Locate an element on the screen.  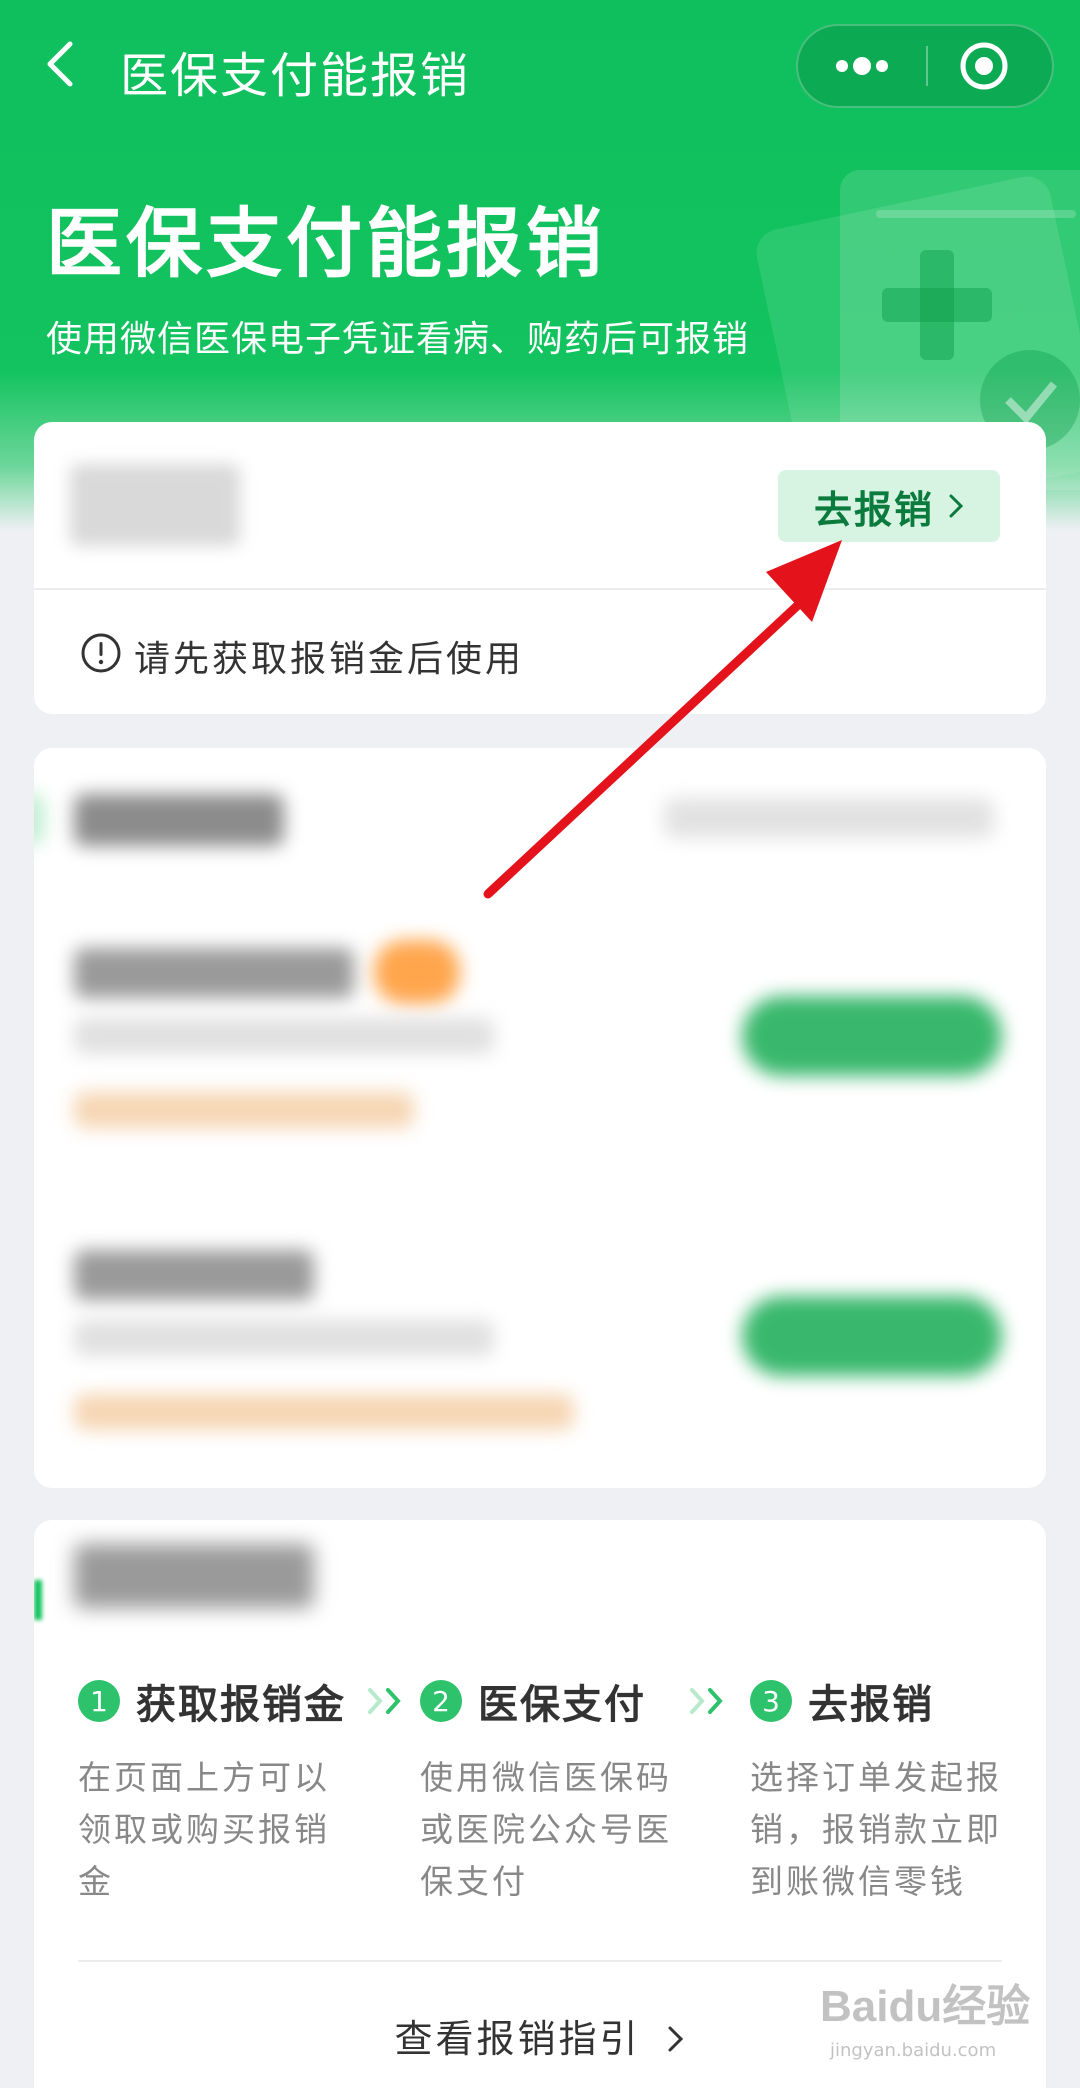
reimburse-card: 去报销 请先获取报销金后使用 is located at coordinates (540, 568).